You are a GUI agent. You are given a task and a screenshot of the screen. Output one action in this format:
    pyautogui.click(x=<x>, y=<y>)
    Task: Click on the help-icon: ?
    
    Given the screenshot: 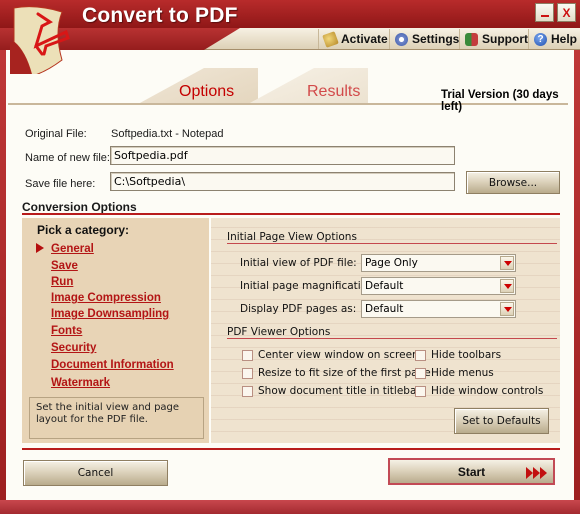 What is the action you would take?
    pyautogui.click(x=540, y=39)
    